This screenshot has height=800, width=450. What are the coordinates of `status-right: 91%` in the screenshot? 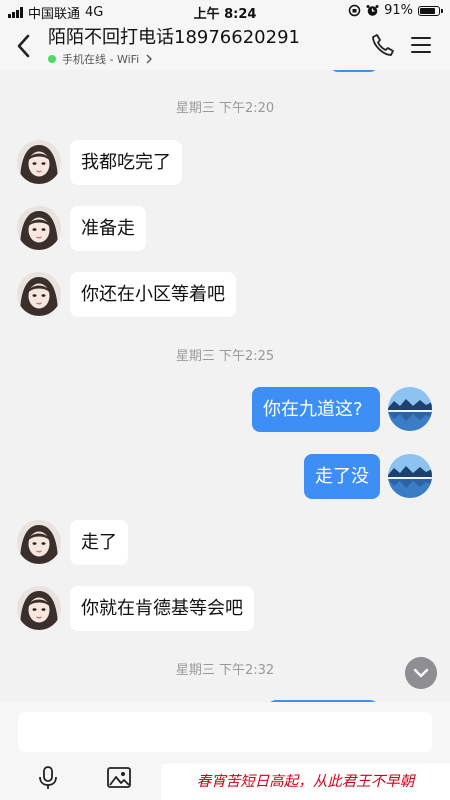 It's located at (395, 10).